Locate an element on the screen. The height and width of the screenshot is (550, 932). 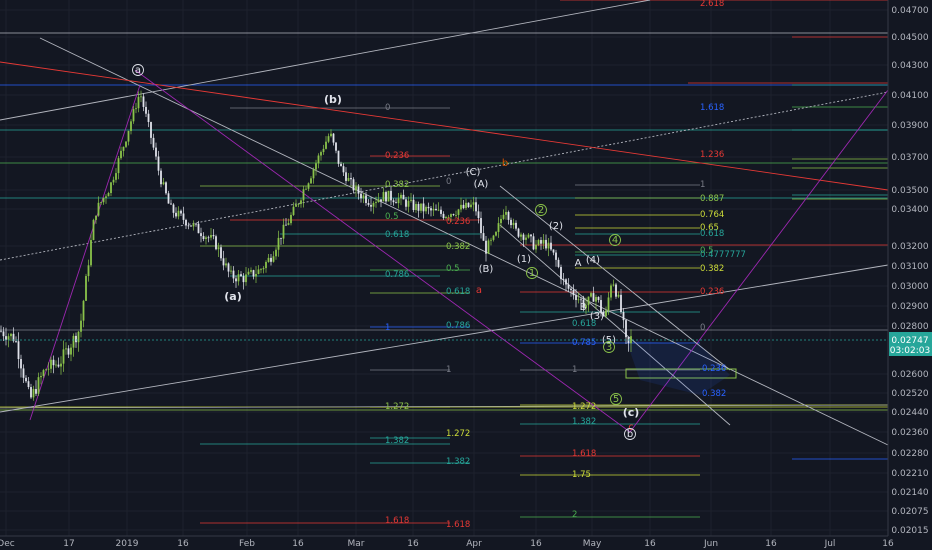
current-price-tag: 0.02747 03:02:03 is located at coordinates (910, 344).